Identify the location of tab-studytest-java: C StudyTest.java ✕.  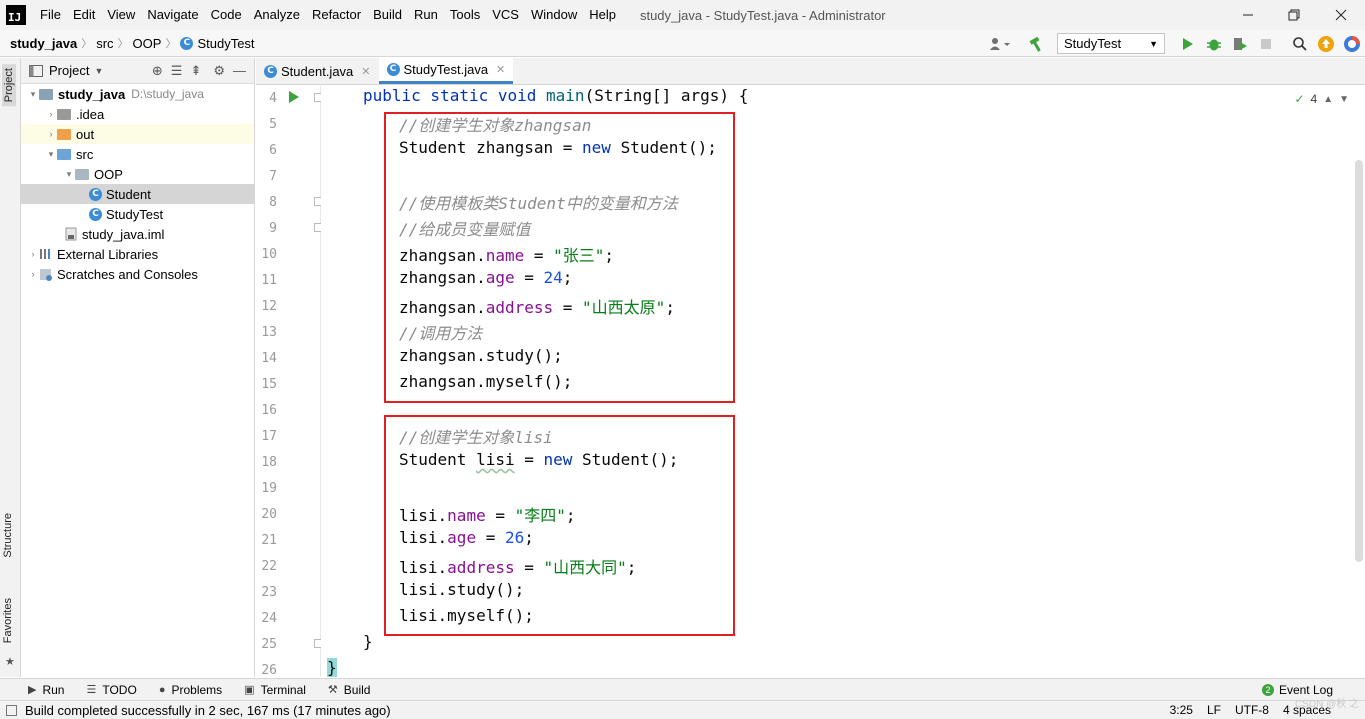
(446, 70).